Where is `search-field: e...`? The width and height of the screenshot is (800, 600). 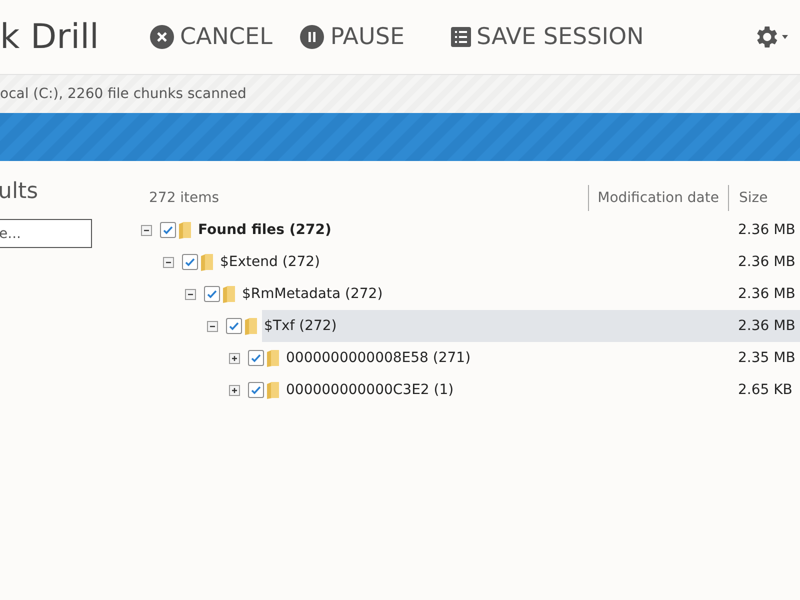 search-field: e... is located at coordinates (46, 233).